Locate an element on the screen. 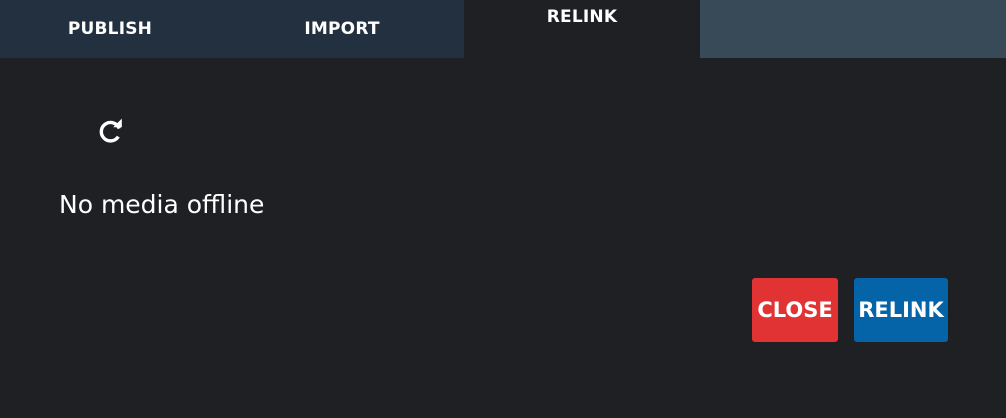  close-button: CLOSE is located at coordinates (795, 310).